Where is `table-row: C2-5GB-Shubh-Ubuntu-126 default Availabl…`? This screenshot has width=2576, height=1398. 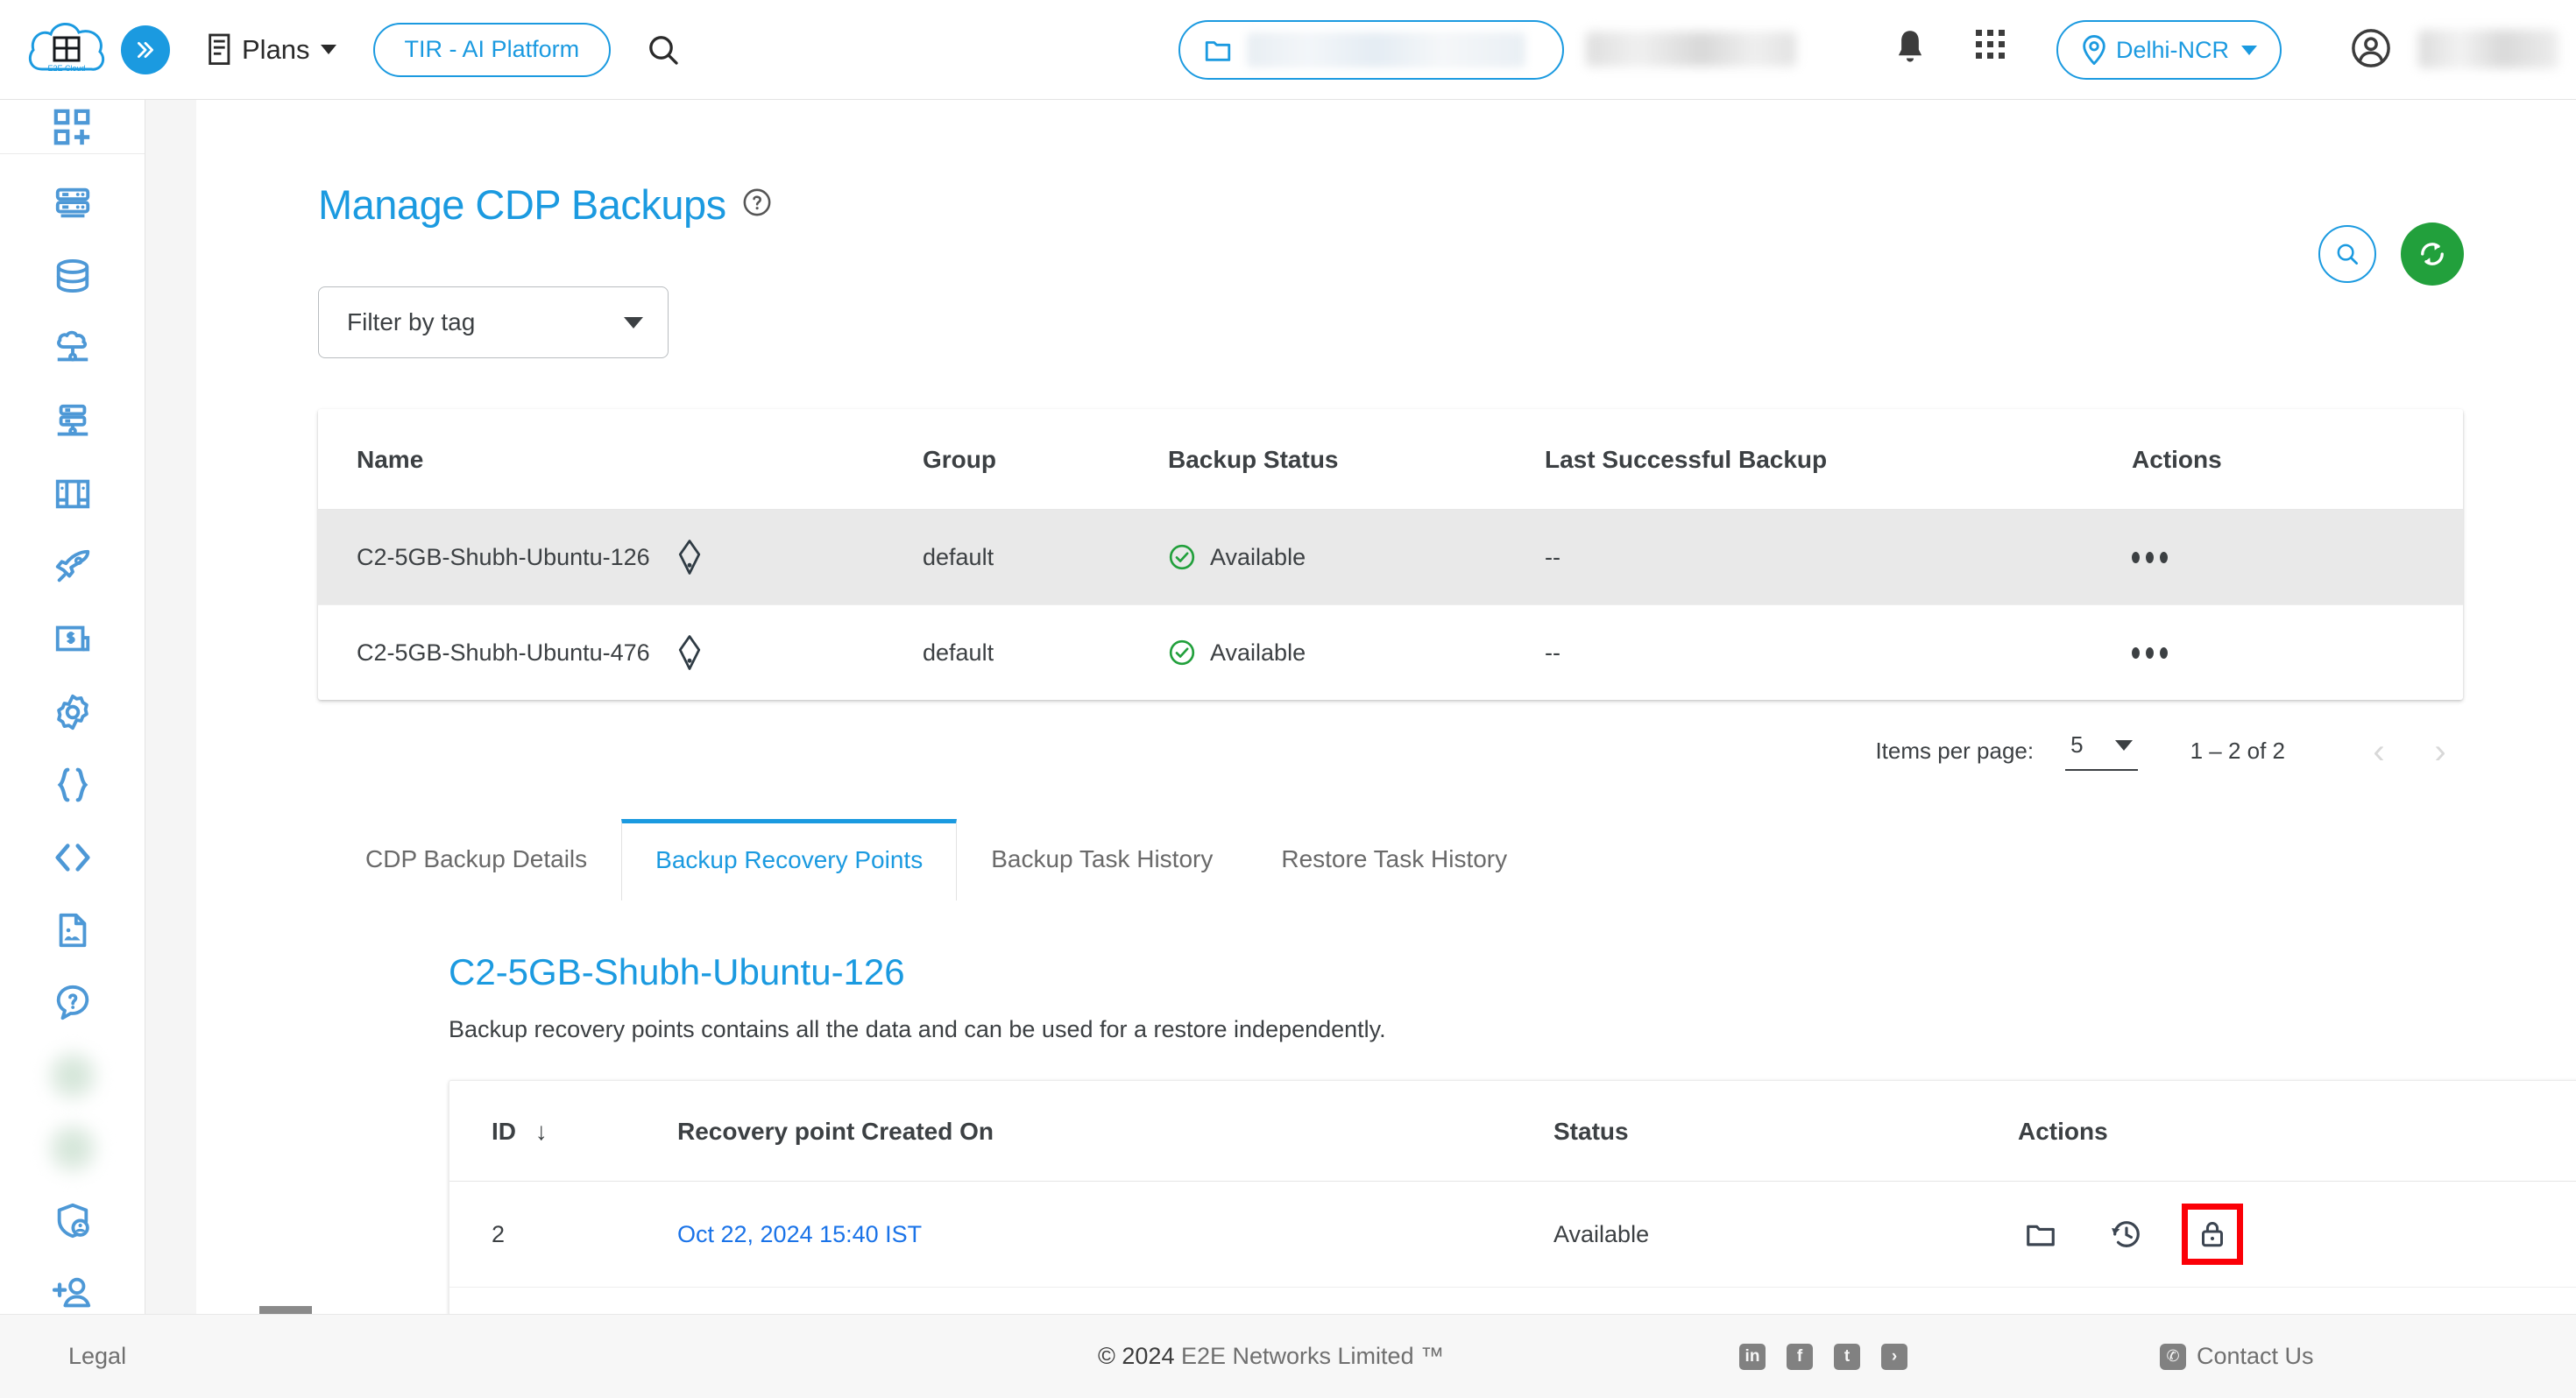
table-row: C2-5GB-Shubh-Ubuntu-126 default Availabl… is located at coordinates (1390, 557).